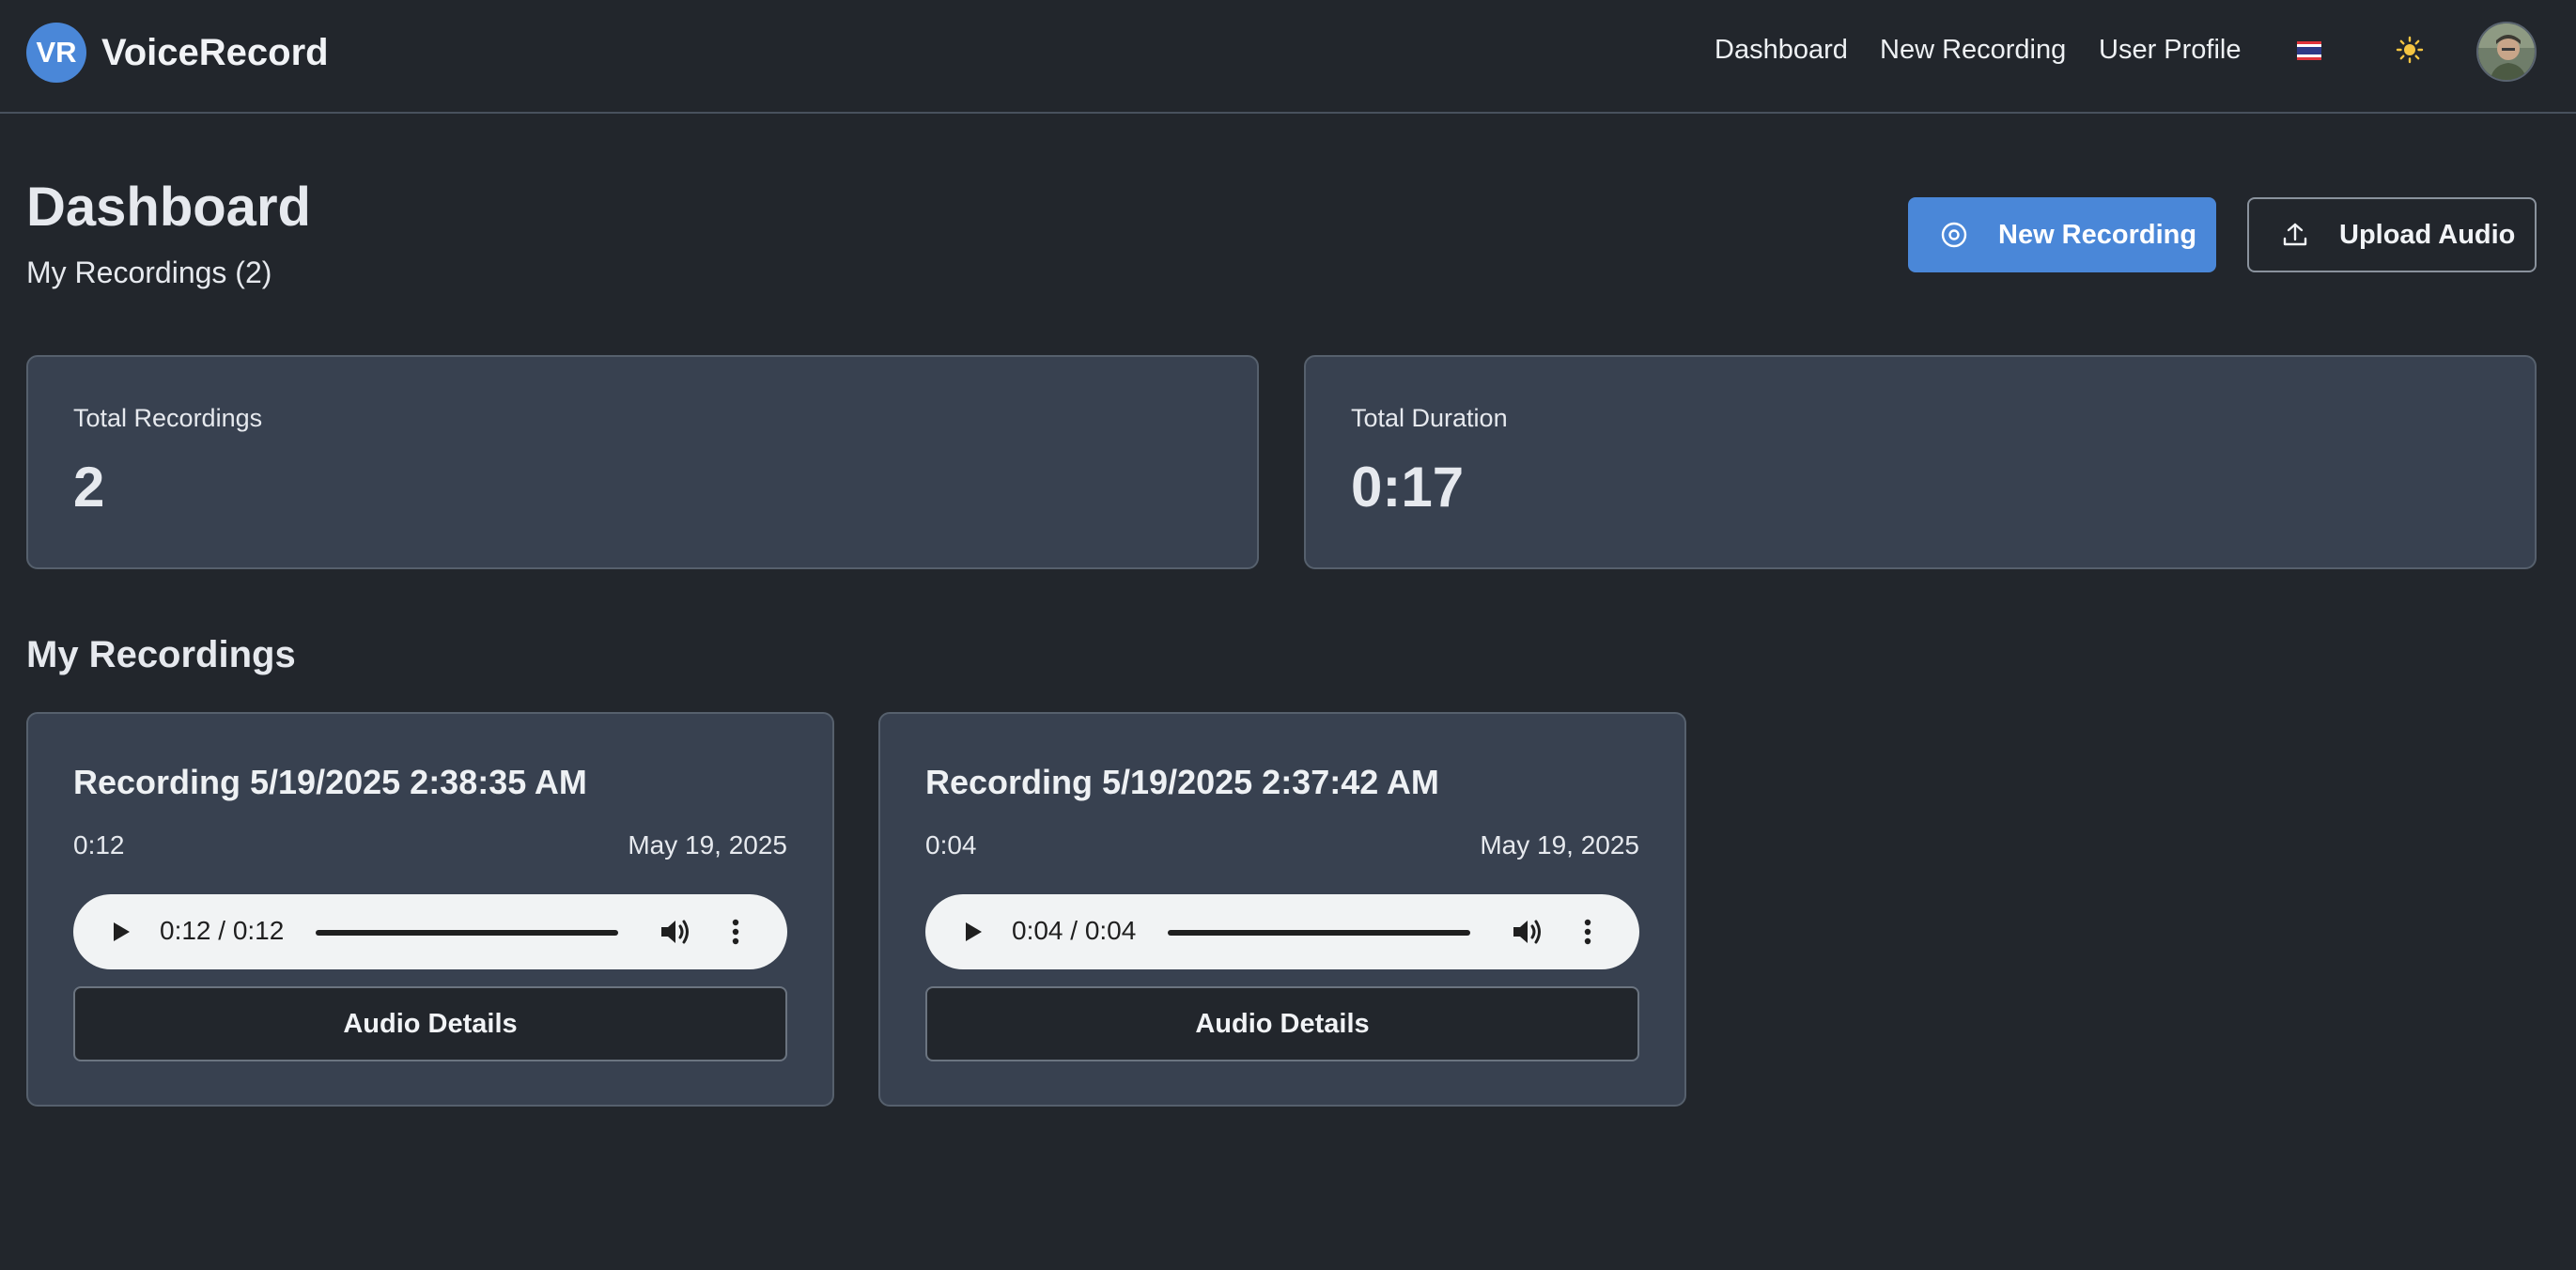 This screenshot has width=2576, height=1270. I want to click on thai-flag-icon, so click(2309, 50).